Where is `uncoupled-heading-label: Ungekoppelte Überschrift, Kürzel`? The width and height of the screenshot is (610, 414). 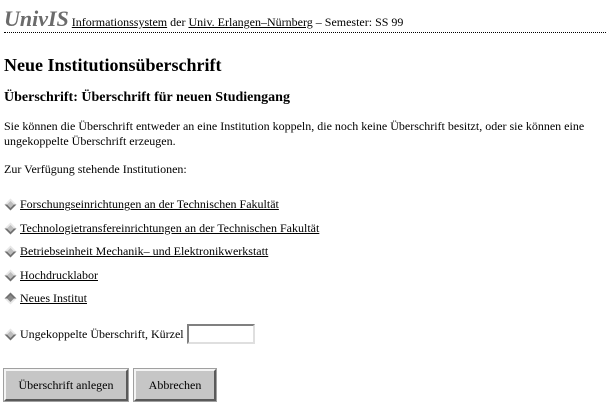 uncoupled-heading-label: Ungekoppelte Überschrift, Kürzel is located at coordinates (102, 333).